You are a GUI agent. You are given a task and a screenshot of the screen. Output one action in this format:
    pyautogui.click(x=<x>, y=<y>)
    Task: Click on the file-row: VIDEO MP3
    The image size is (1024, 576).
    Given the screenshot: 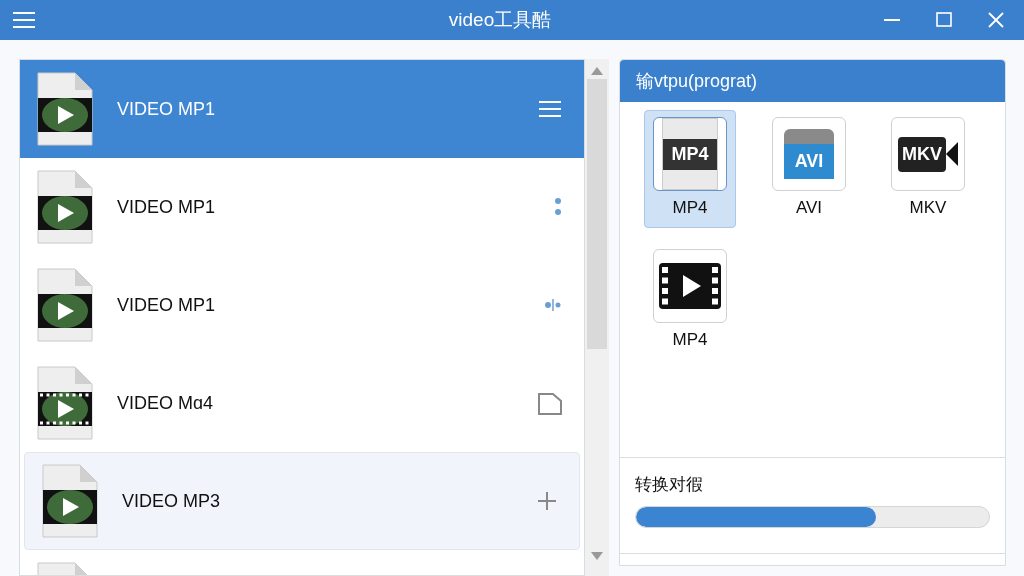 What is the action you would take?
    pyautogui.click(x=302, y=501)
    